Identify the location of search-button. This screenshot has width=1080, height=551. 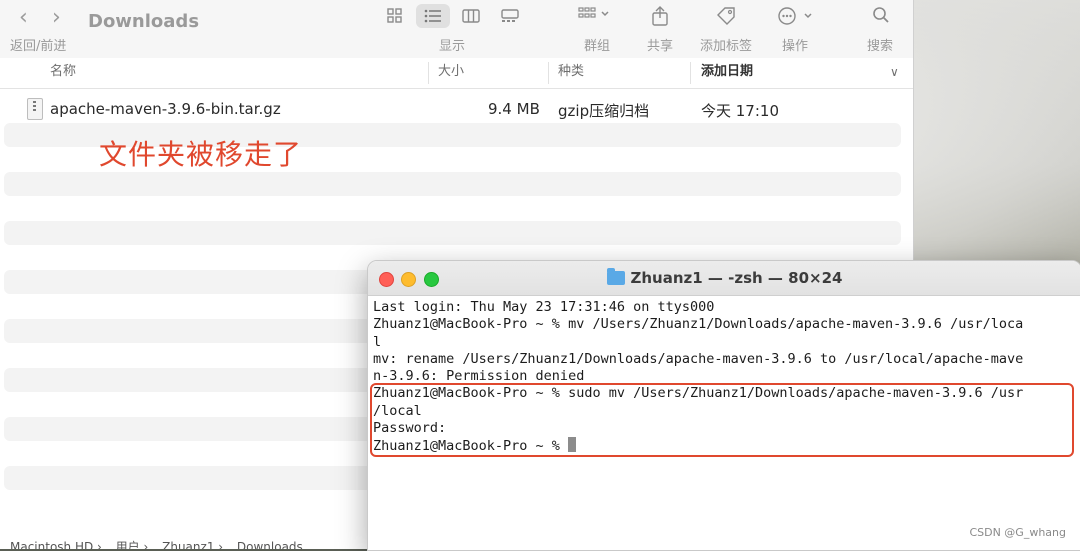
(881, 17).